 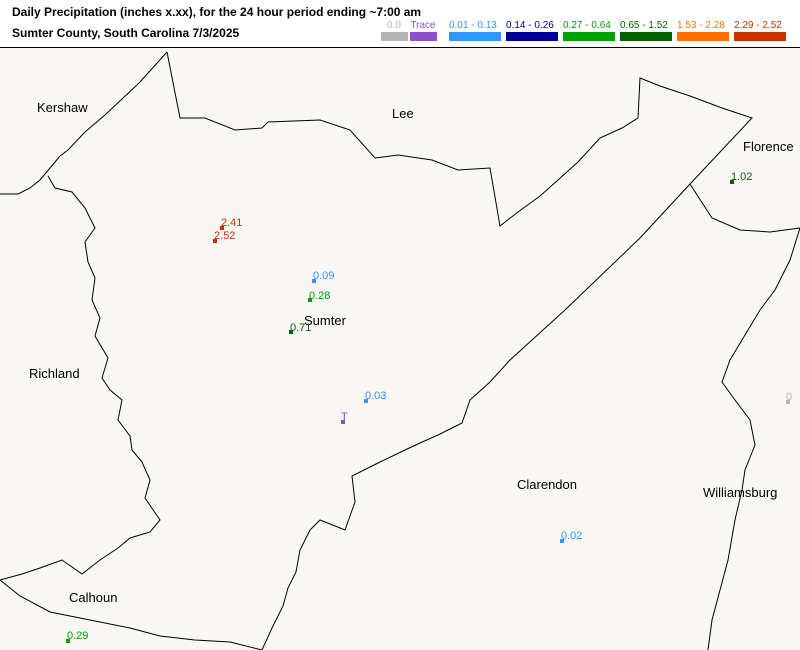 I want to click on richland-border, so click(x=84, y=123).